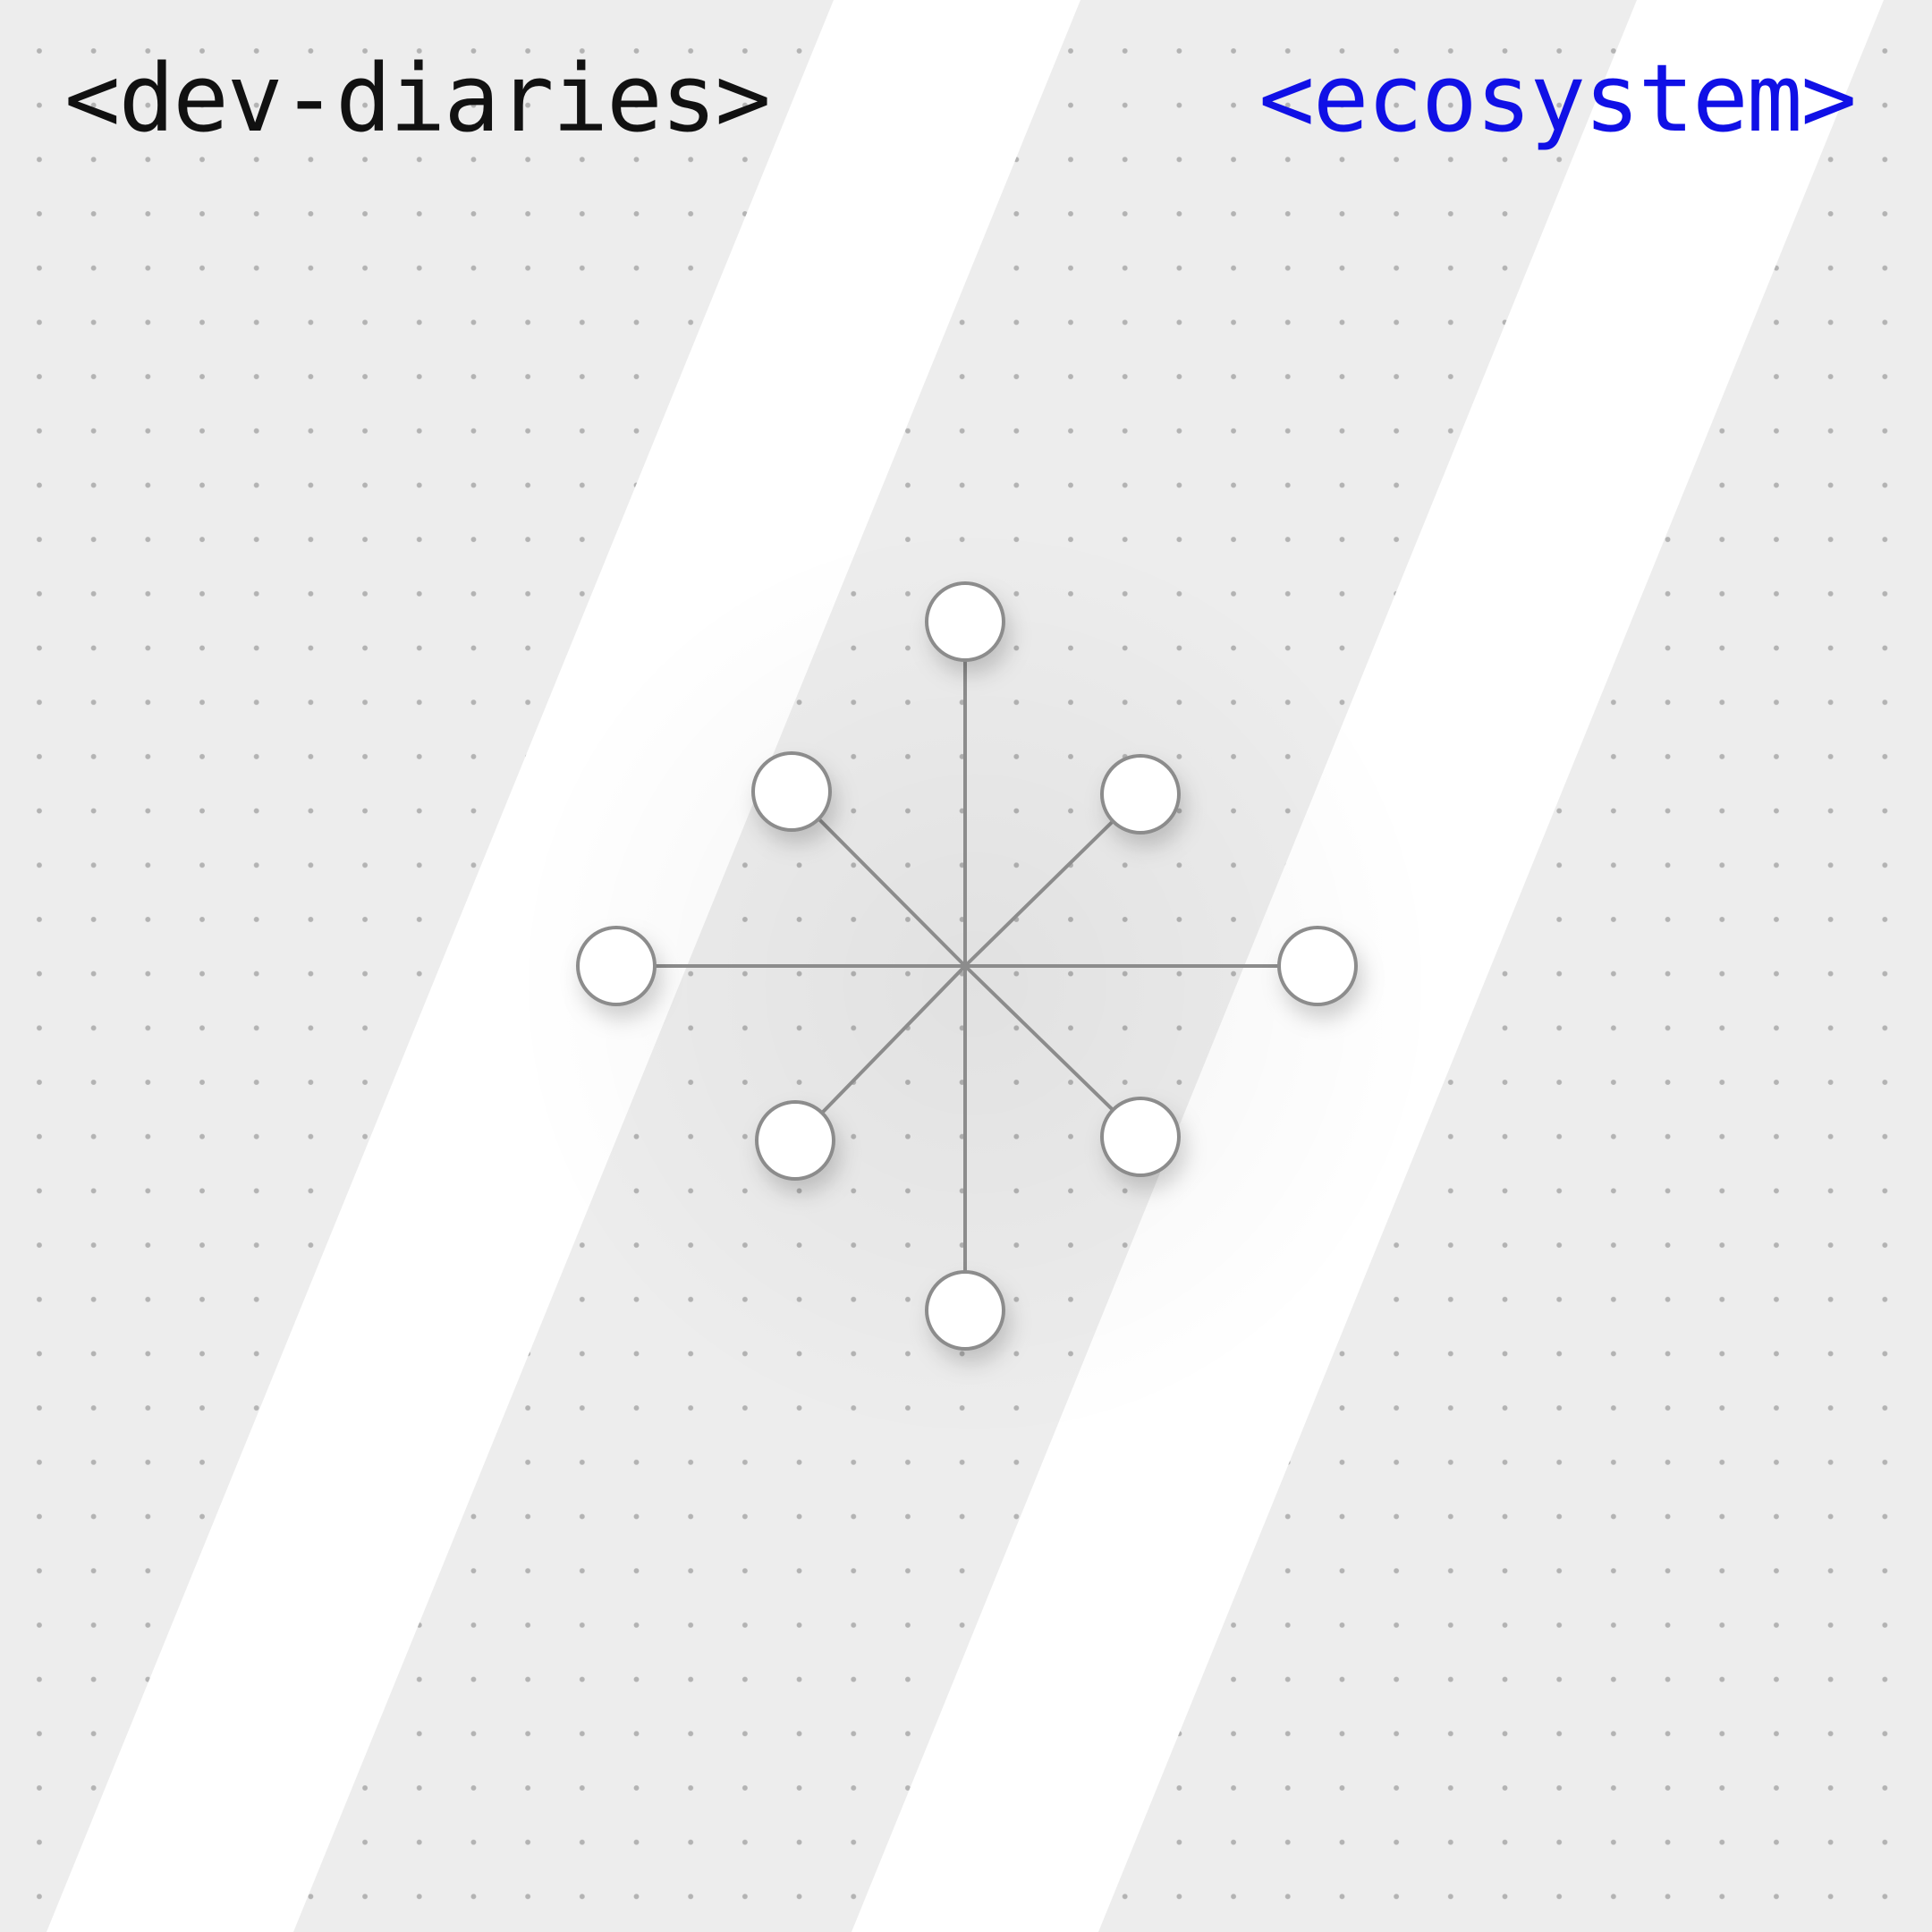  What do you see at coordinates (1317, 966) in the screenshot?
I see `node-east` at bounding box center [1317, 966].